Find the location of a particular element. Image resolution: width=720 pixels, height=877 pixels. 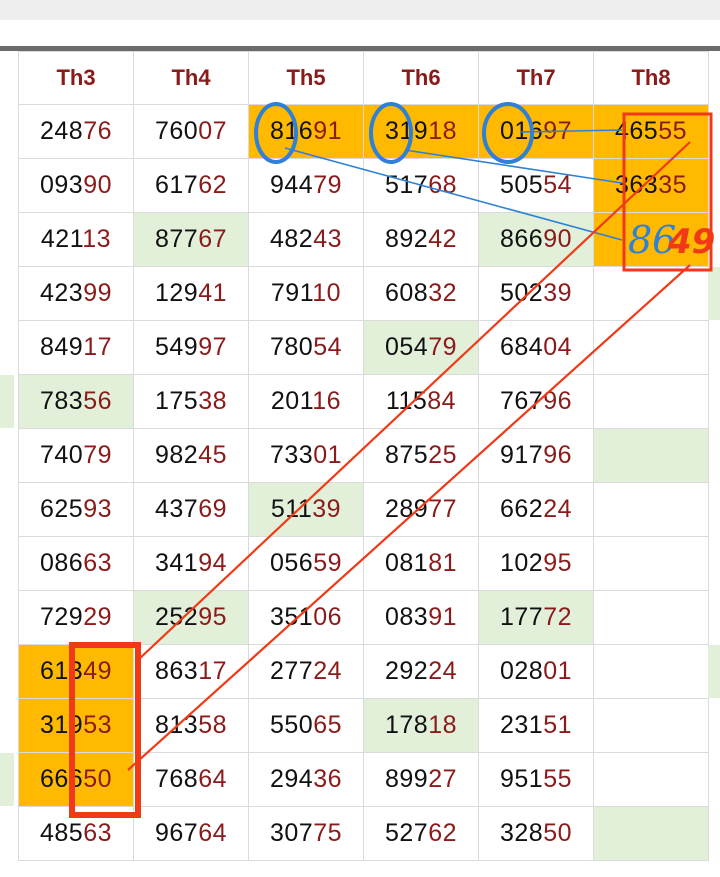

handwritten-annotation-red: 49 is located at coordinates (691, 242).